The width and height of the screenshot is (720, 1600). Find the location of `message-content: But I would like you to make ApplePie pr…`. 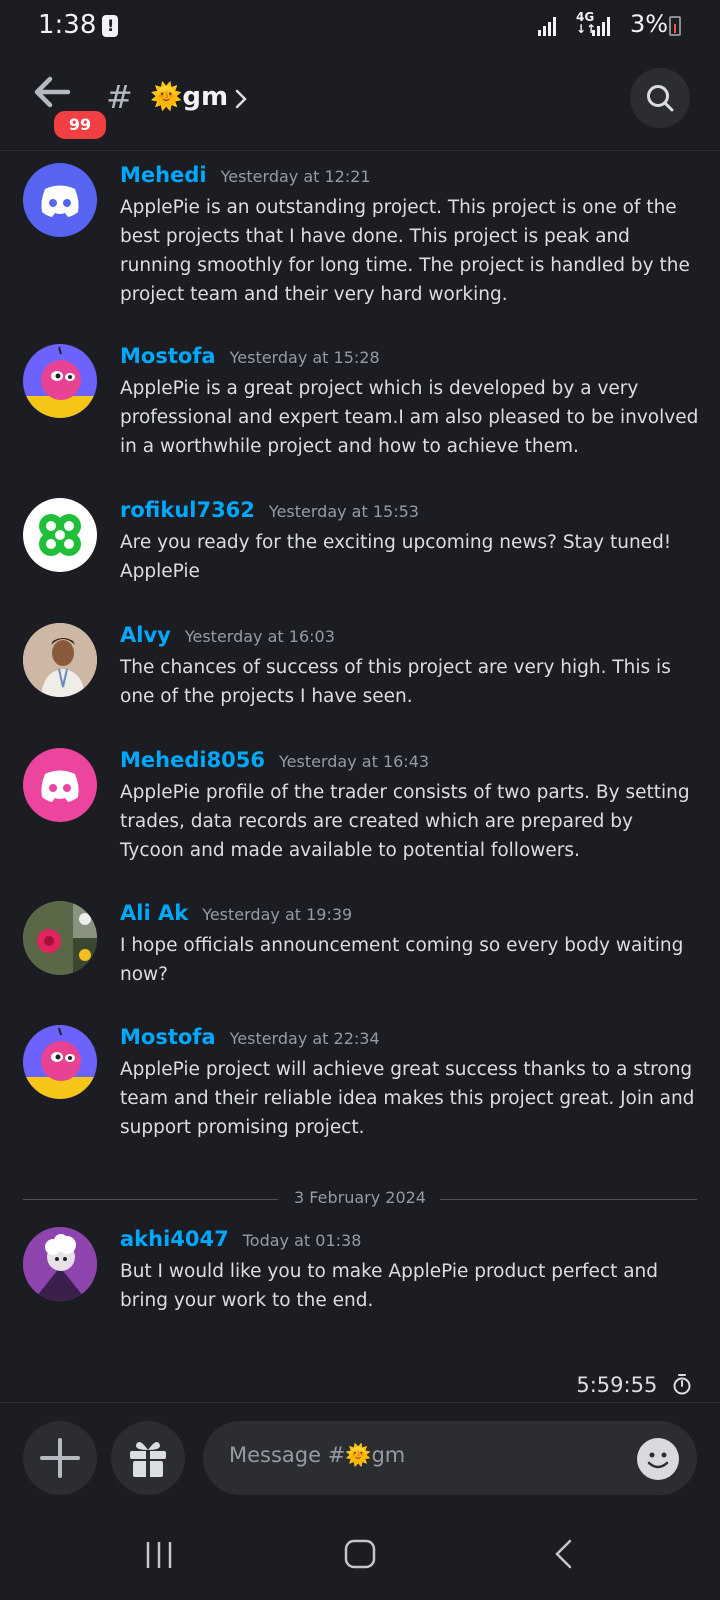

message-content: But I would like you to make ApplePie pr… is located at coordinates (389, 1286).